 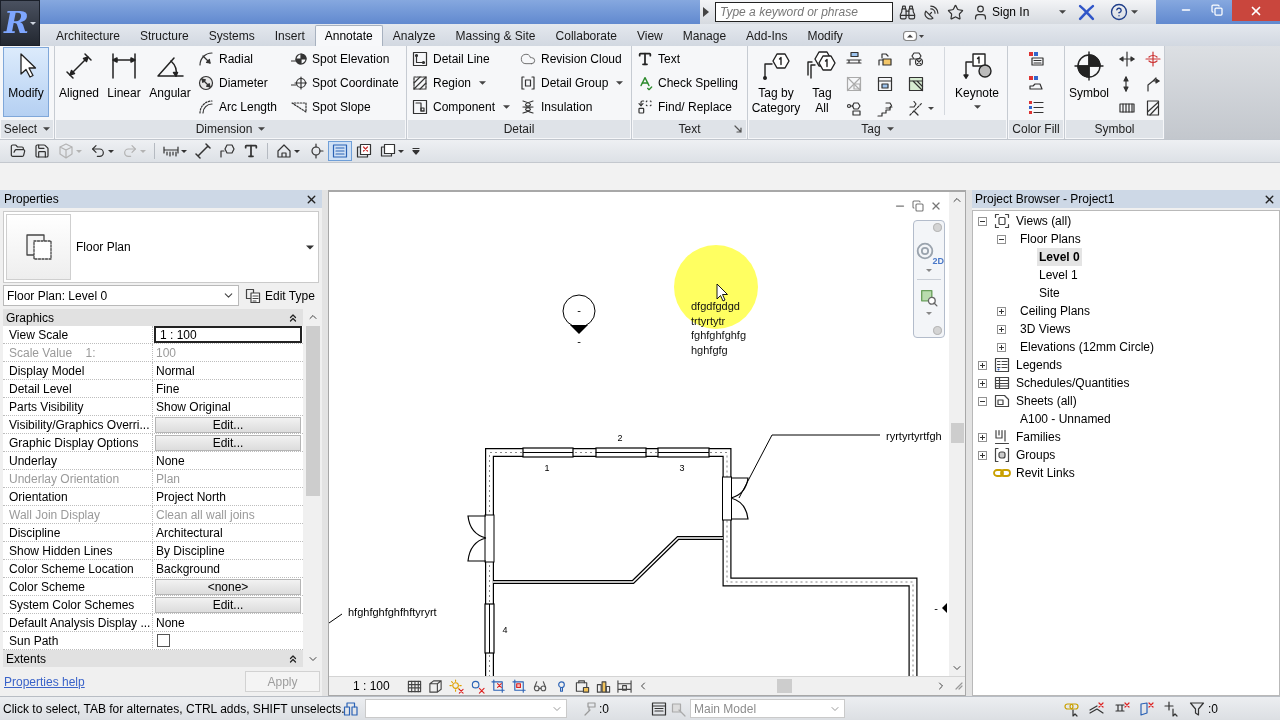 I want to click on crop-region-icon, so click(x=519, y=686).